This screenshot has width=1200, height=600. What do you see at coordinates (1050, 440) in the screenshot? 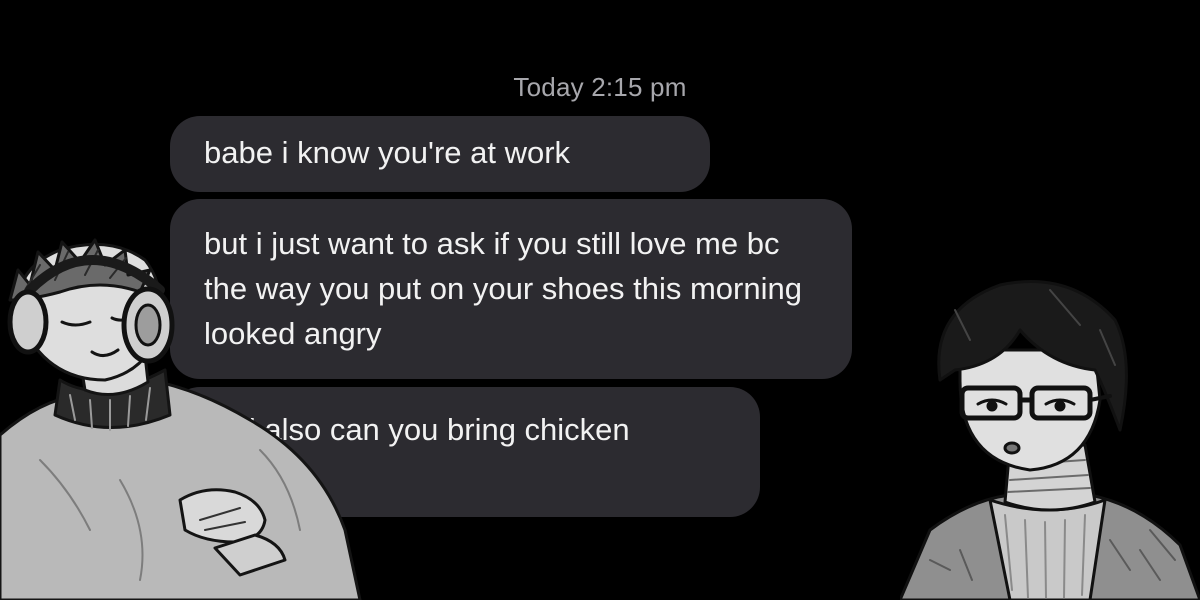
I see `glasses-boy-drawing-icon` at bounding box center [1050, 440].